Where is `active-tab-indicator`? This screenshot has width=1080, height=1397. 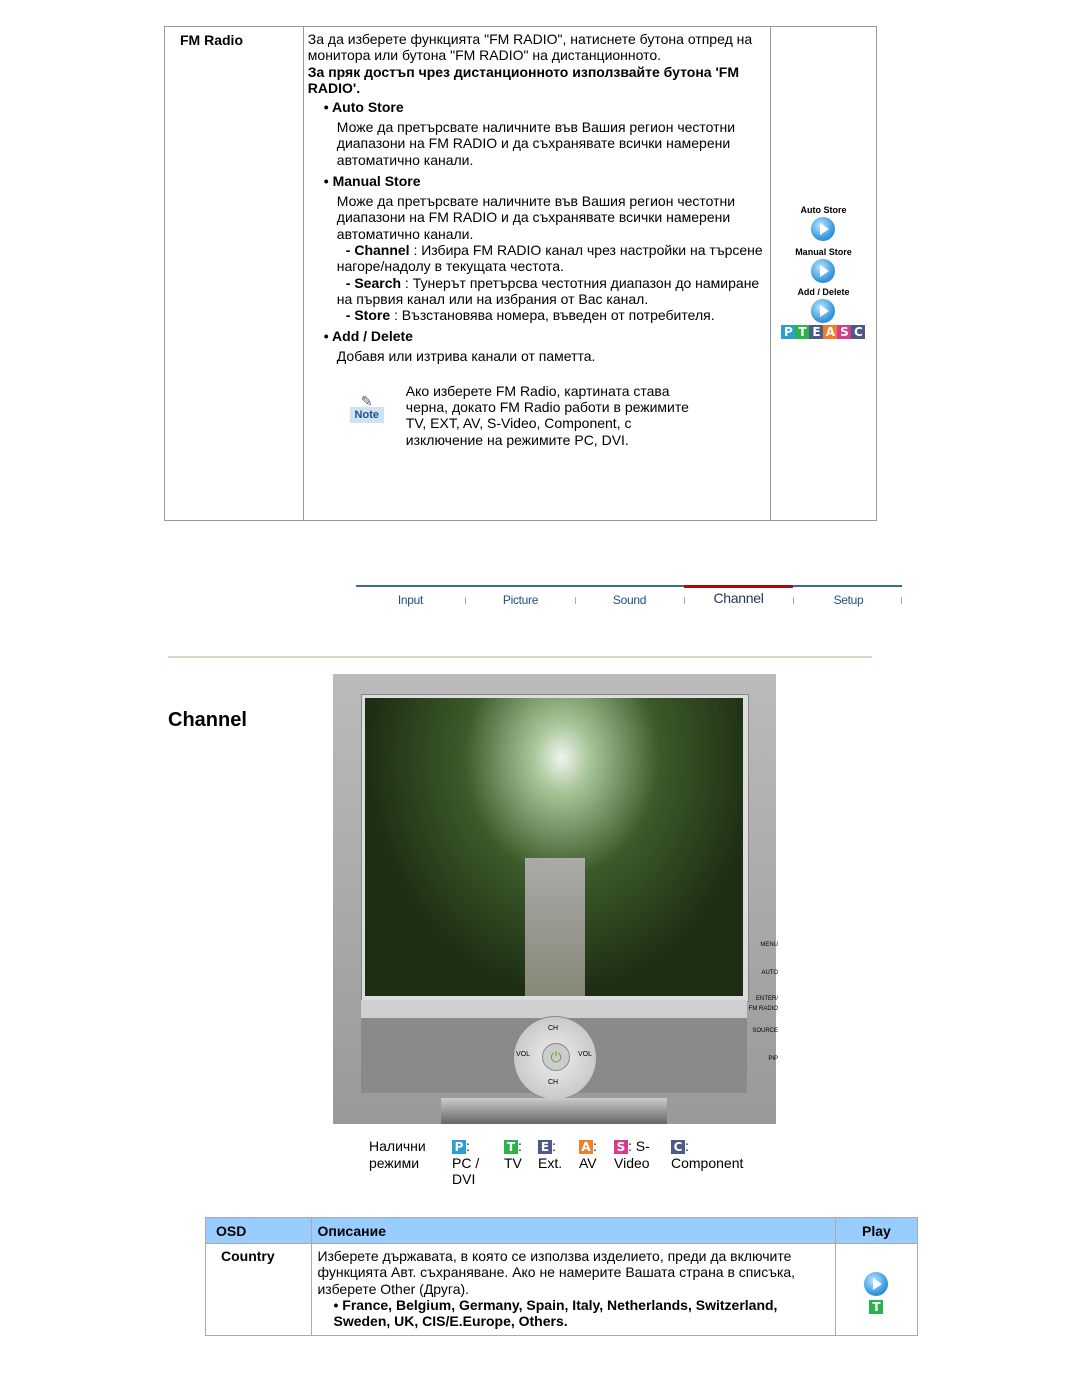
active-tab-indicator is located at coordinates (738, 586).